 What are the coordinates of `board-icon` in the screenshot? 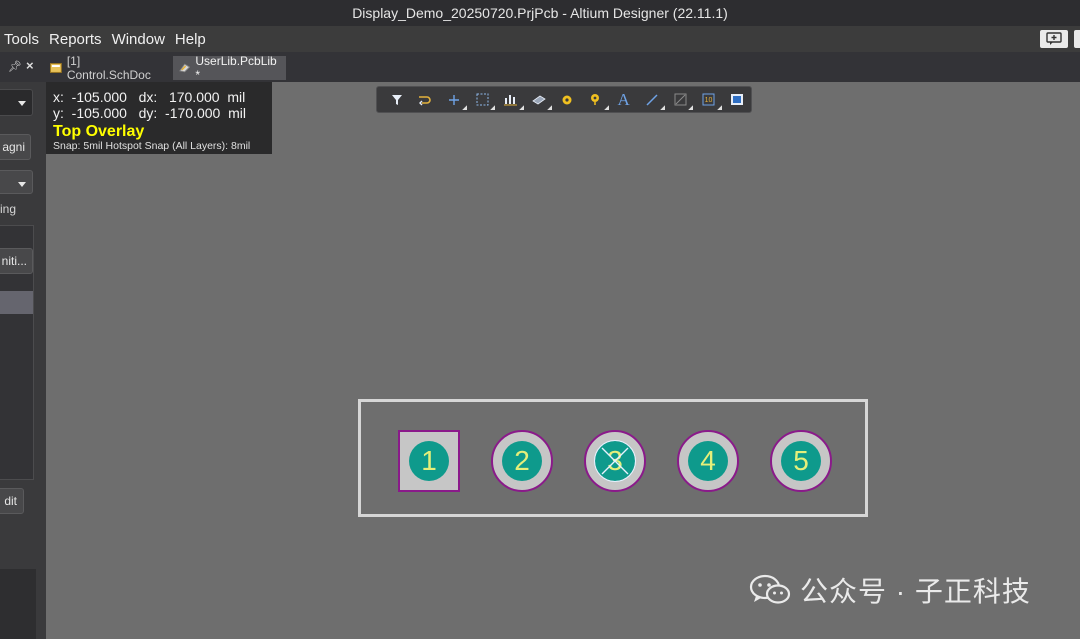 It's located at (736, 99).